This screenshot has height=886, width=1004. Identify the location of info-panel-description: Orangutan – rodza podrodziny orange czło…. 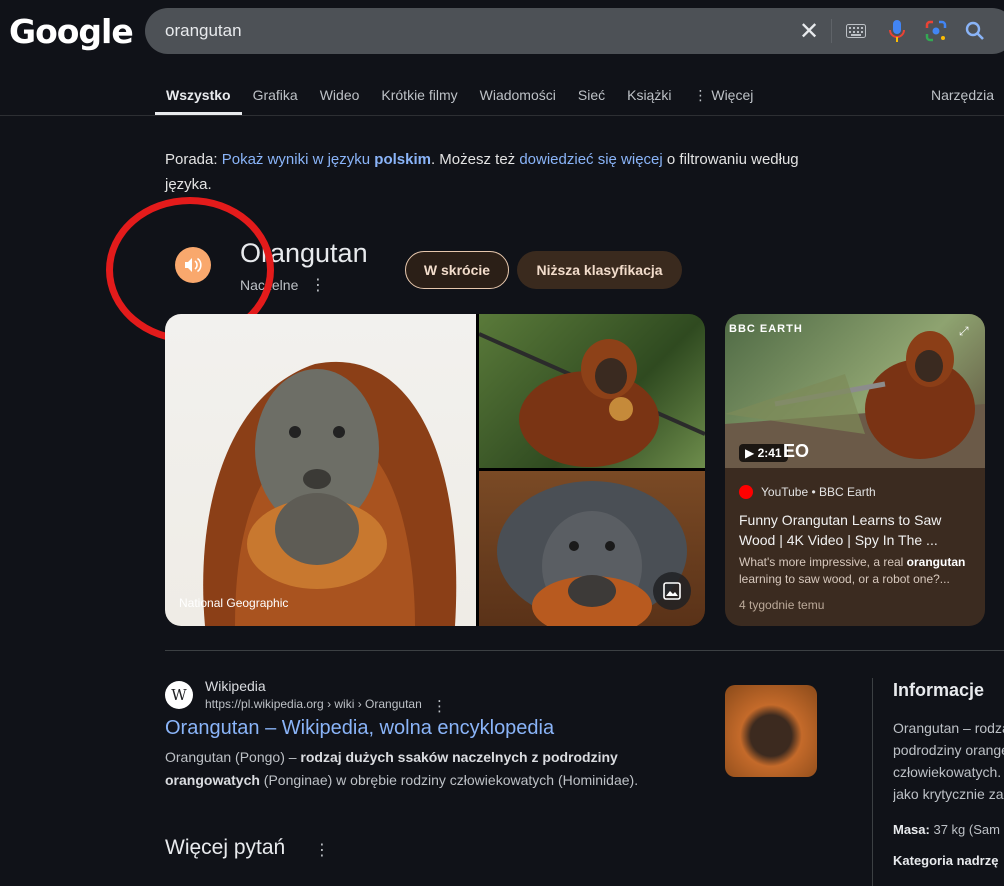
(948, 761).